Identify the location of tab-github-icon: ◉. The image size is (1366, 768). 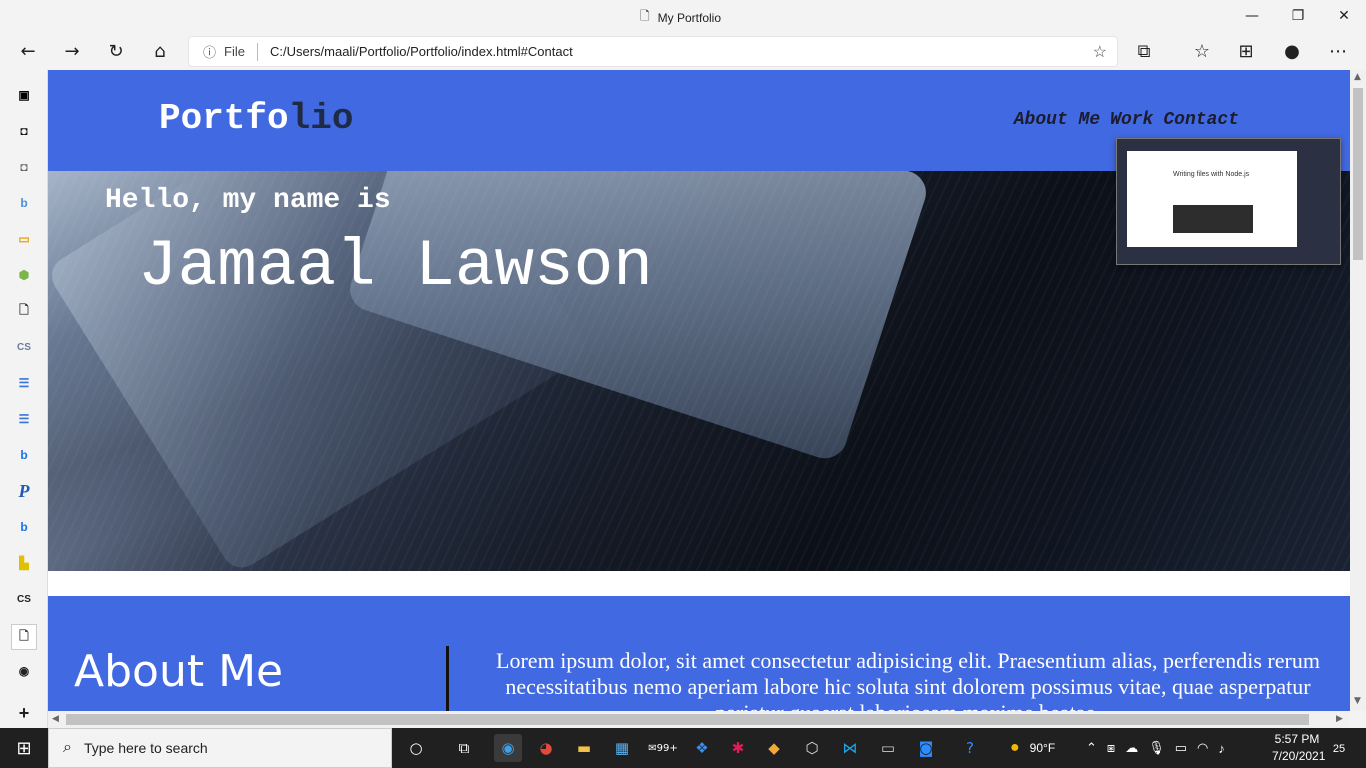
(24, 671).